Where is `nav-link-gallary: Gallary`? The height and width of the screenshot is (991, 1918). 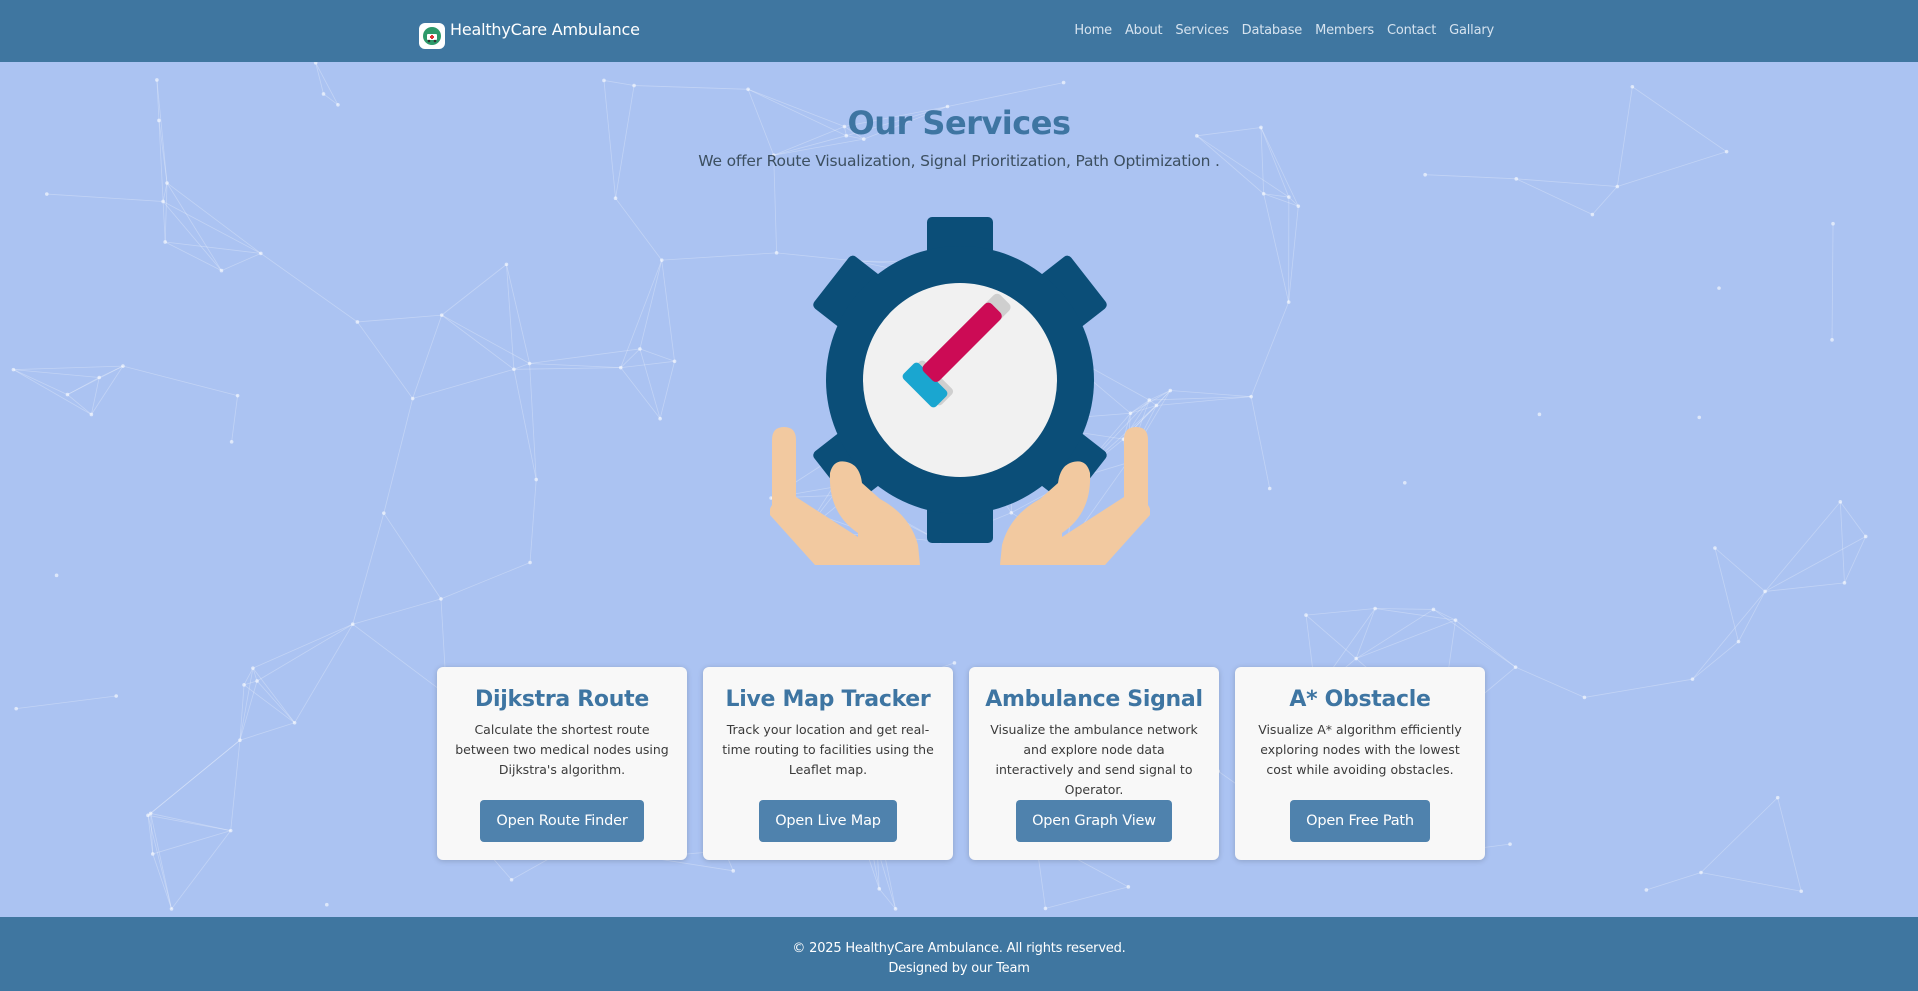 nav-link-gallary: Gallary is located at coordinates (1471, 30).